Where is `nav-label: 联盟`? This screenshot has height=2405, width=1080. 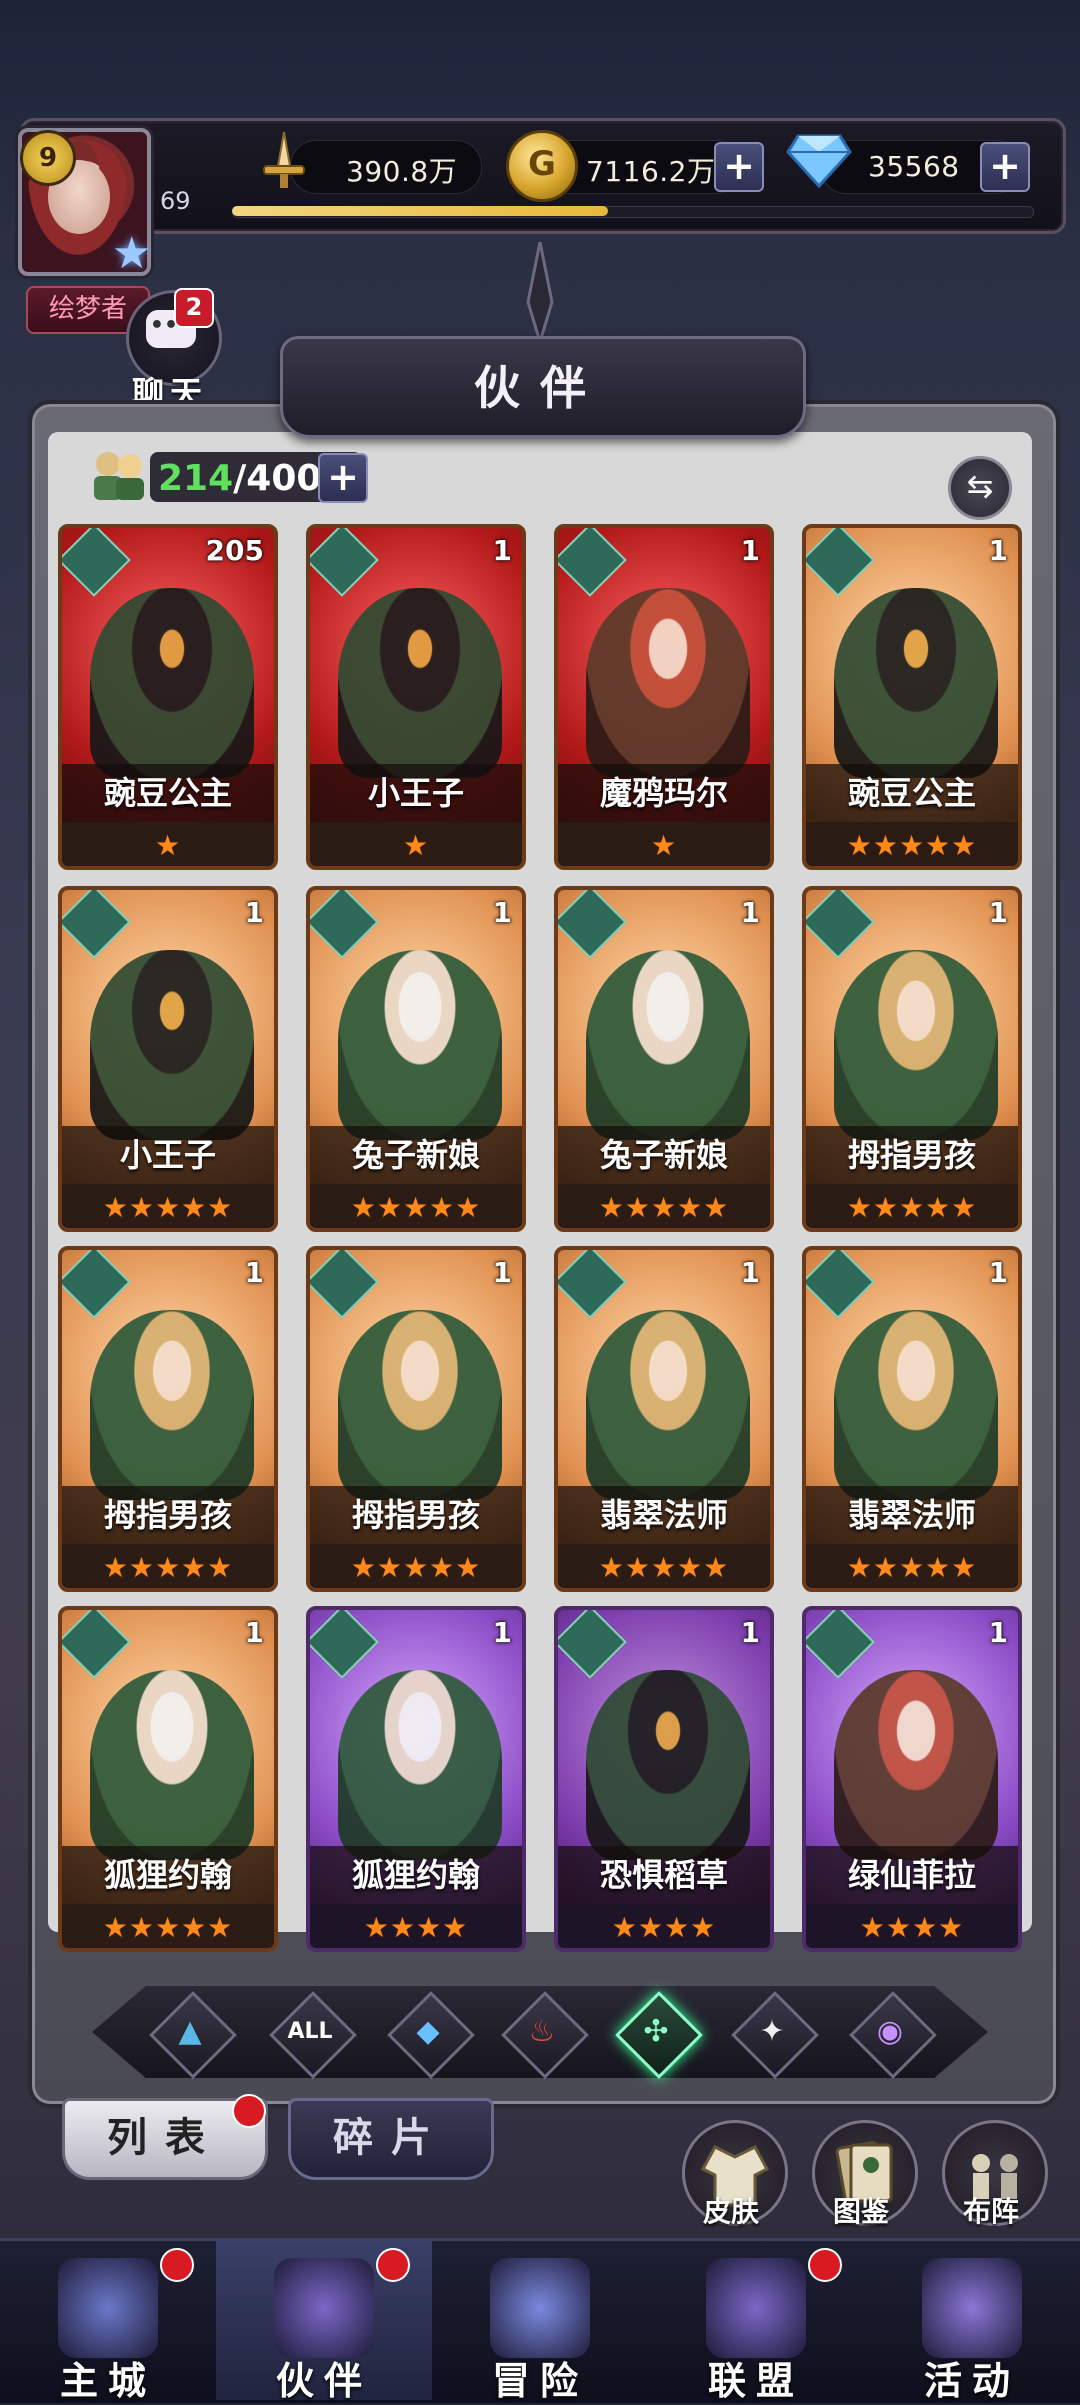
nav-label: 联盟 is located at coordinates (755, 2381).